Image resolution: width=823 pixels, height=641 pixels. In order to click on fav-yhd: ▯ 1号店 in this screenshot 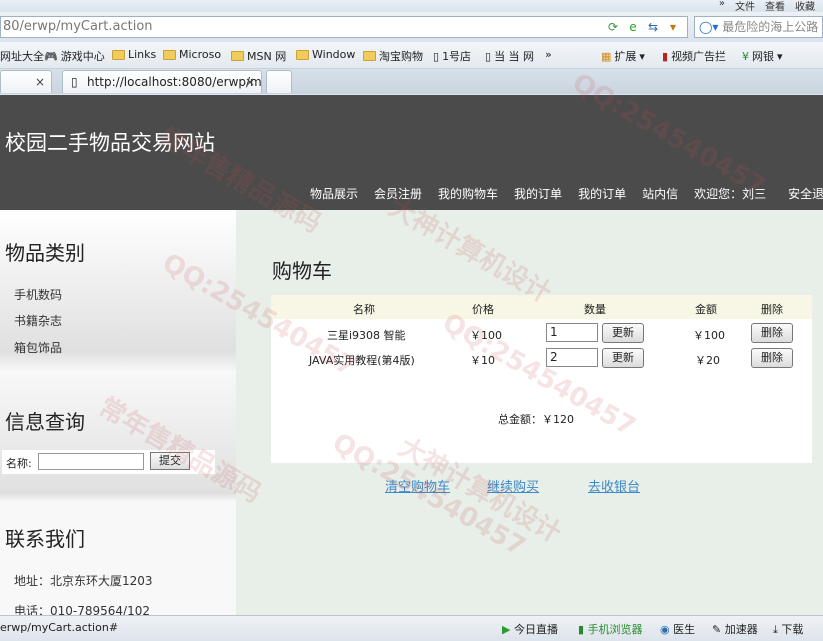, I will do `click(452, 56)`.